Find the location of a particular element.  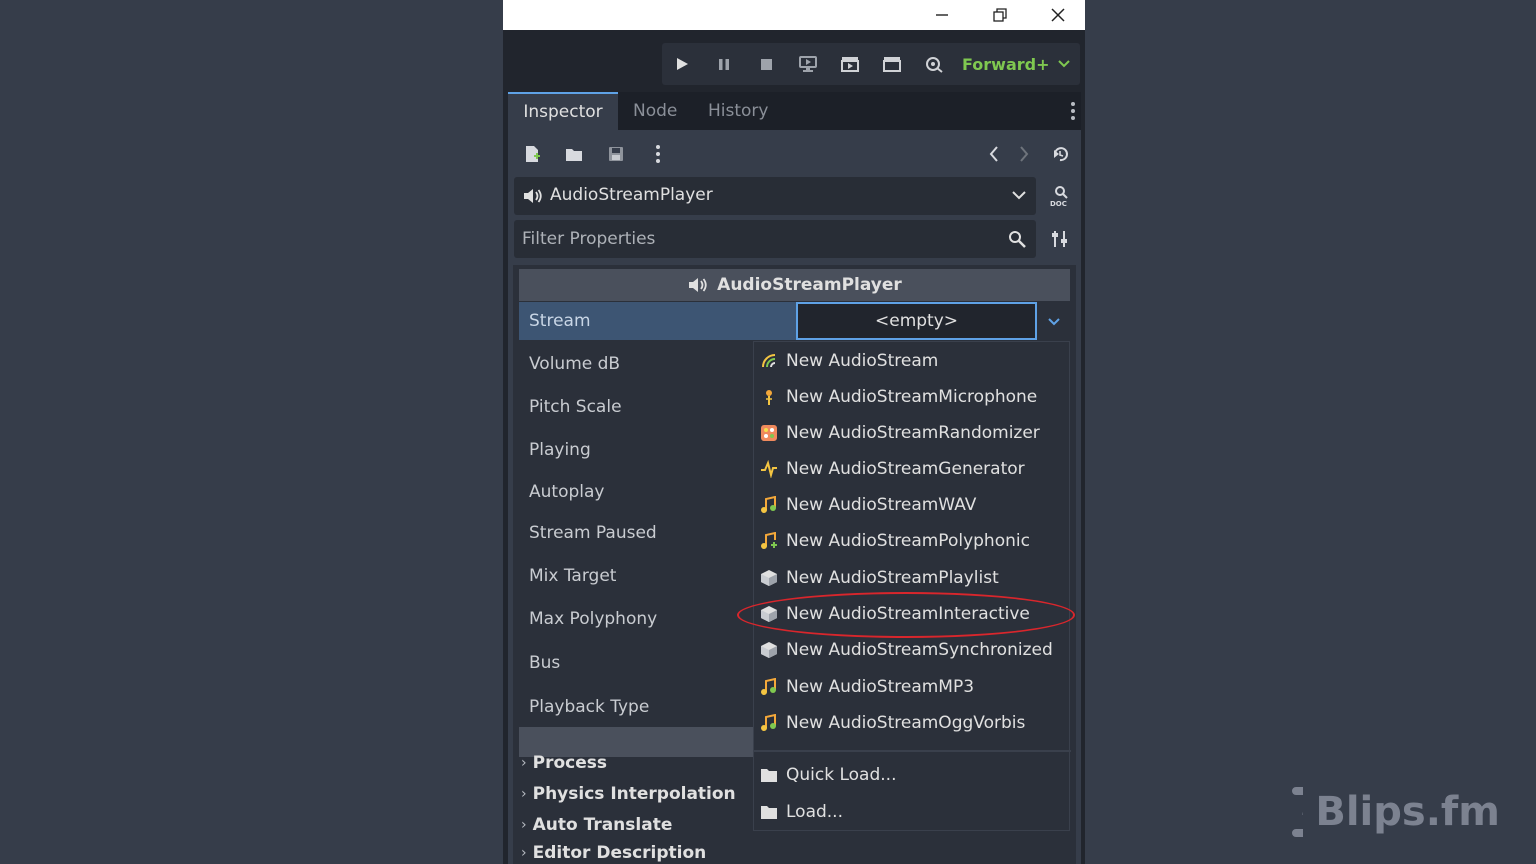

filter-placeholder: Filter Properties is located at coordinates (589, 239).